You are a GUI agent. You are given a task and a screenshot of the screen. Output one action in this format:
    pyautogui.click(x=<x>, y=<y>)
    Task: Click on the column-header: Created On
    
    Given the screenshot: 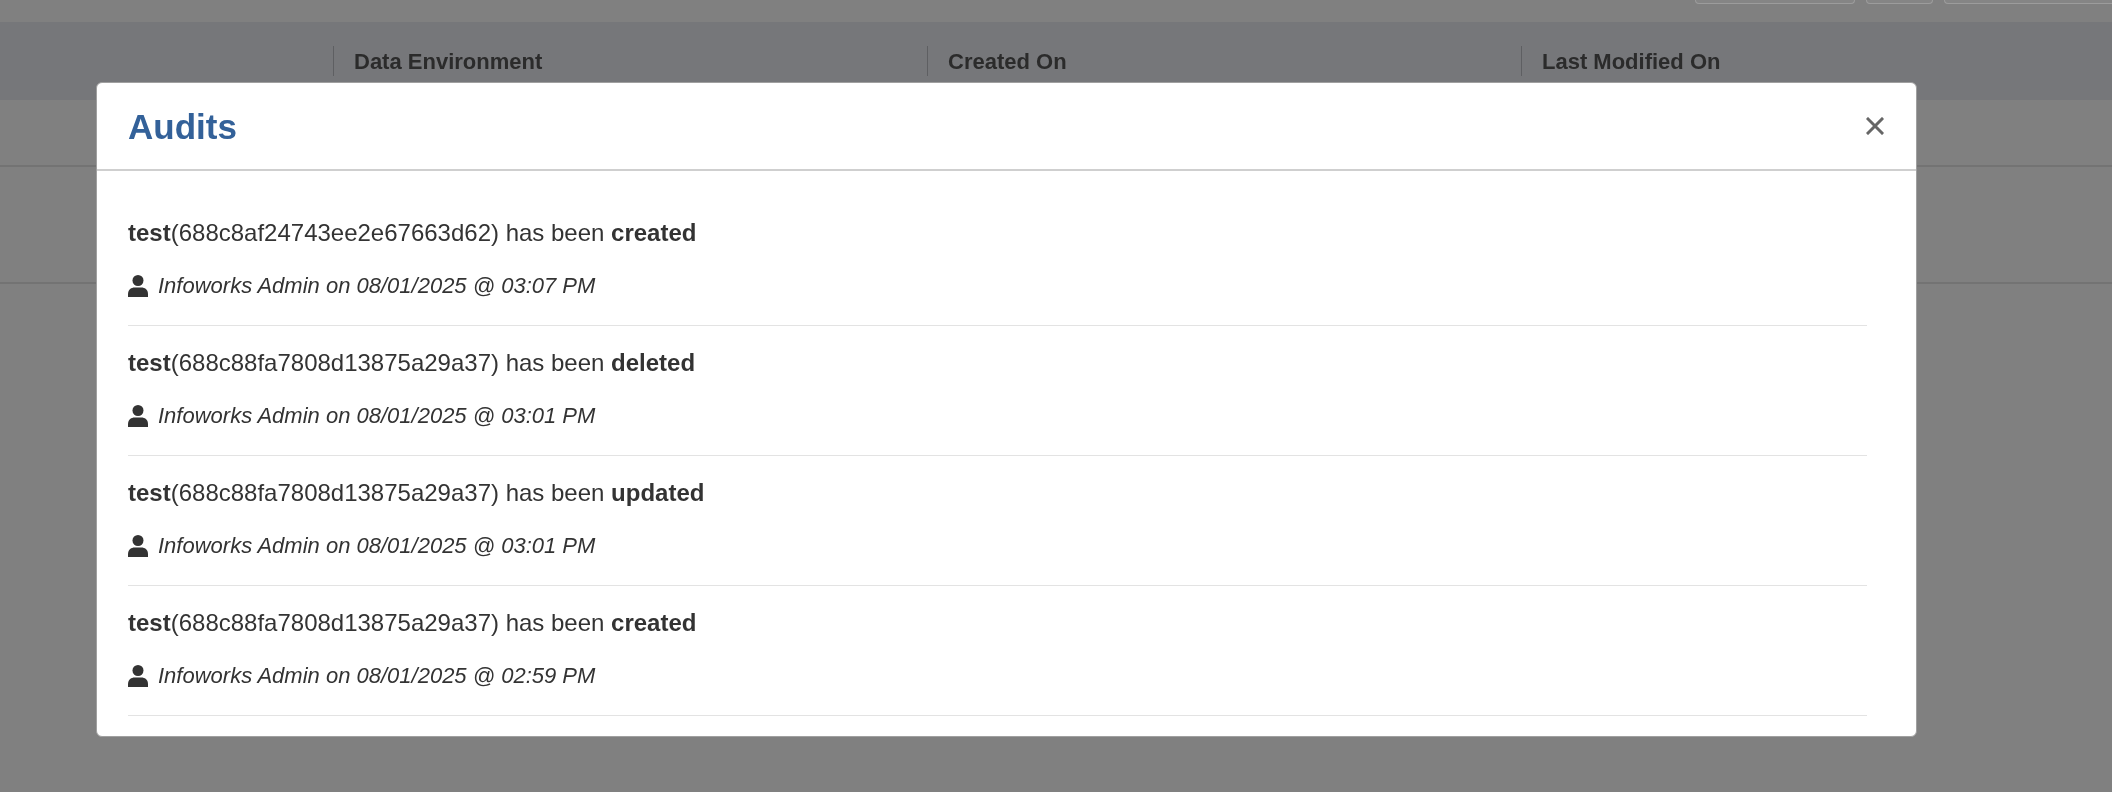 What is the action you would take?
    pyautogui.click(x=1007, y=61)
    